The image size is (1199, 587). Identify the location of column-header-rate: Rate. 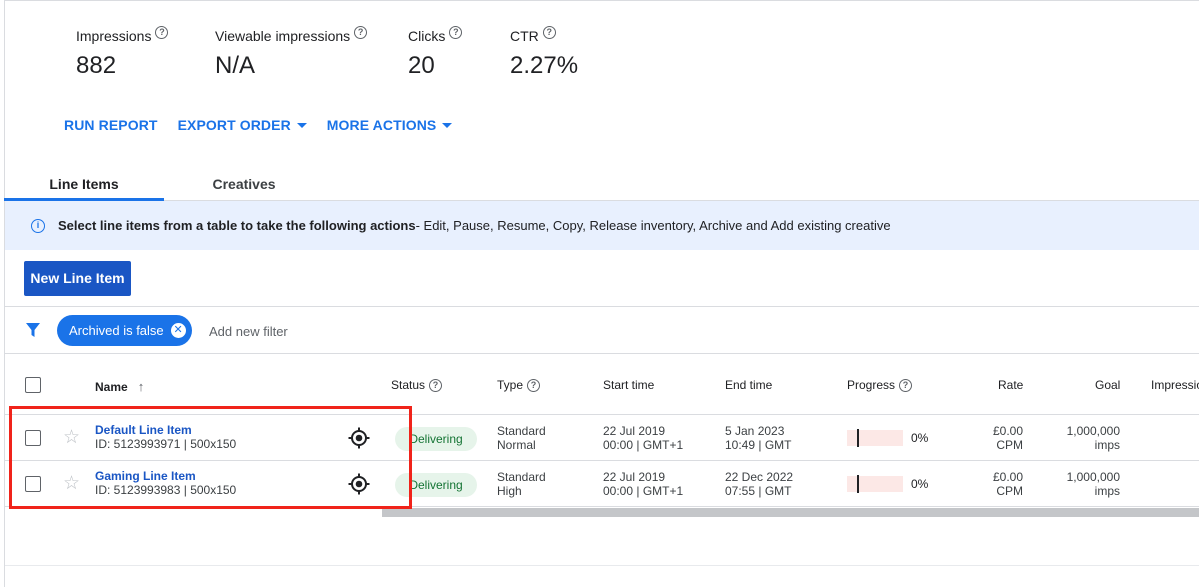
(1010, 385).